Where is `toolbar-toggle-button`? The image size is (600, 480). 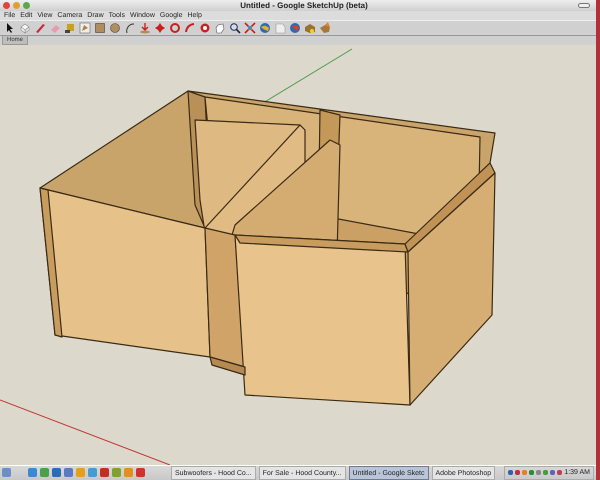
toolbar-toggle-button is located at coordinates (584, 5).